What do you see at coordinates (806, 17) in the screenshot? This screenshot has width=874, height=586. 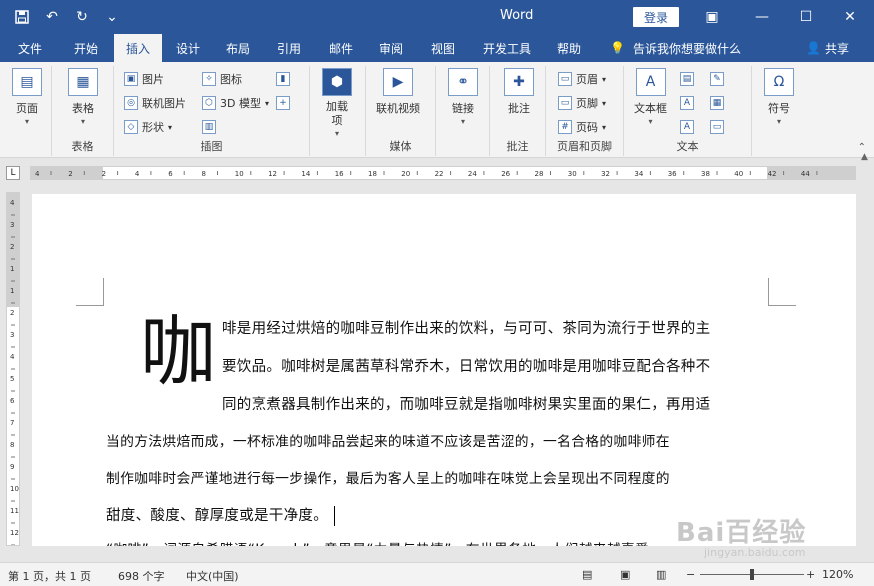 I see `maximize-icon: ☐` at bounding box center [806, 17].